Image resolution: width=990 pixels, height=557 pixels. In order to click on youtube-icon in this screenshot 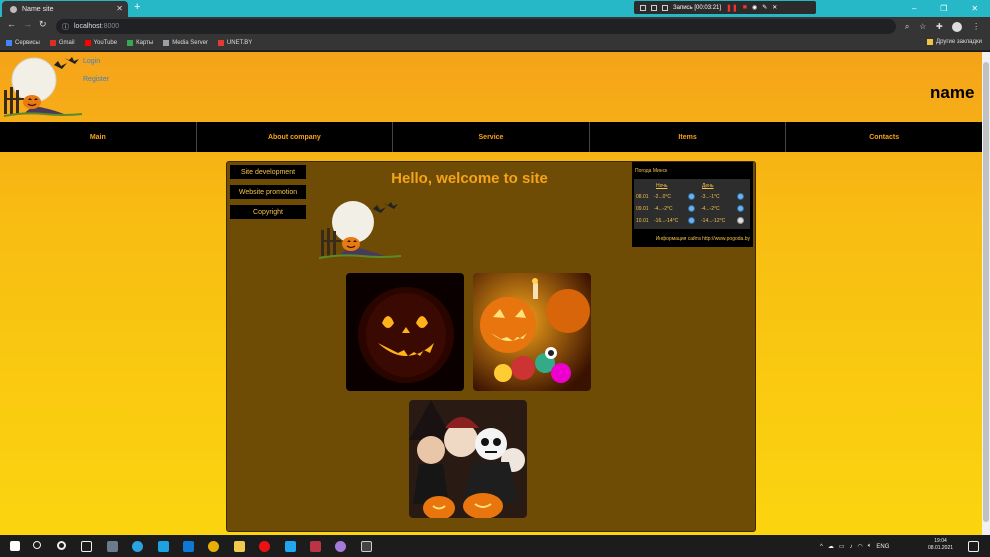, I will do `click(87, 43)`.